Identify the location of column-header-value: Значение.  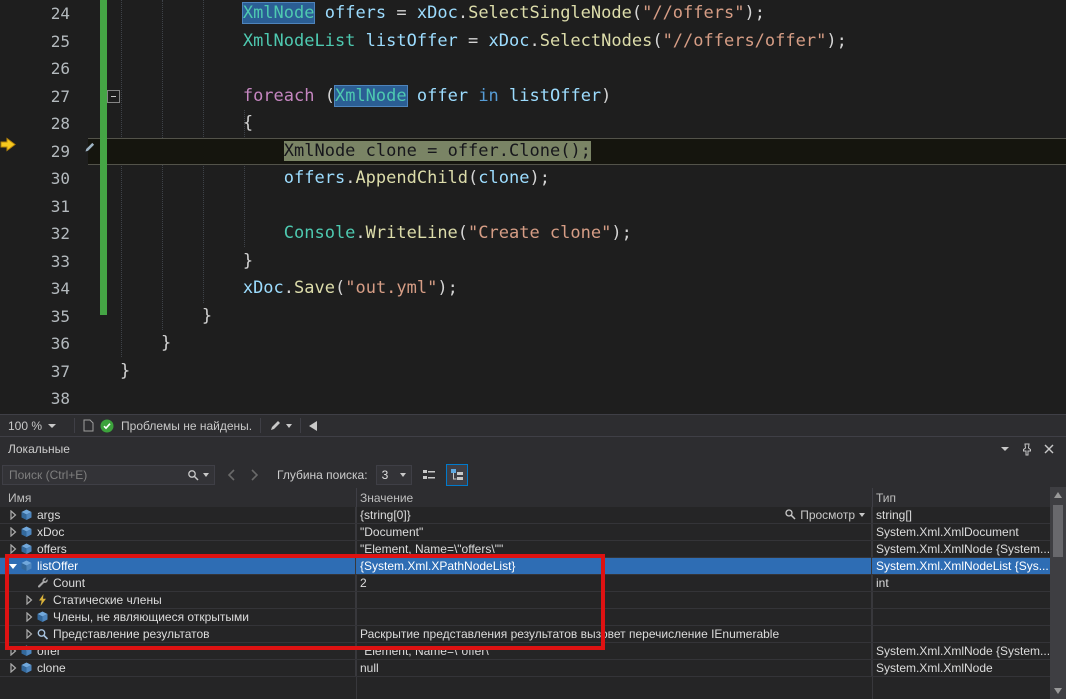
(386, 498).